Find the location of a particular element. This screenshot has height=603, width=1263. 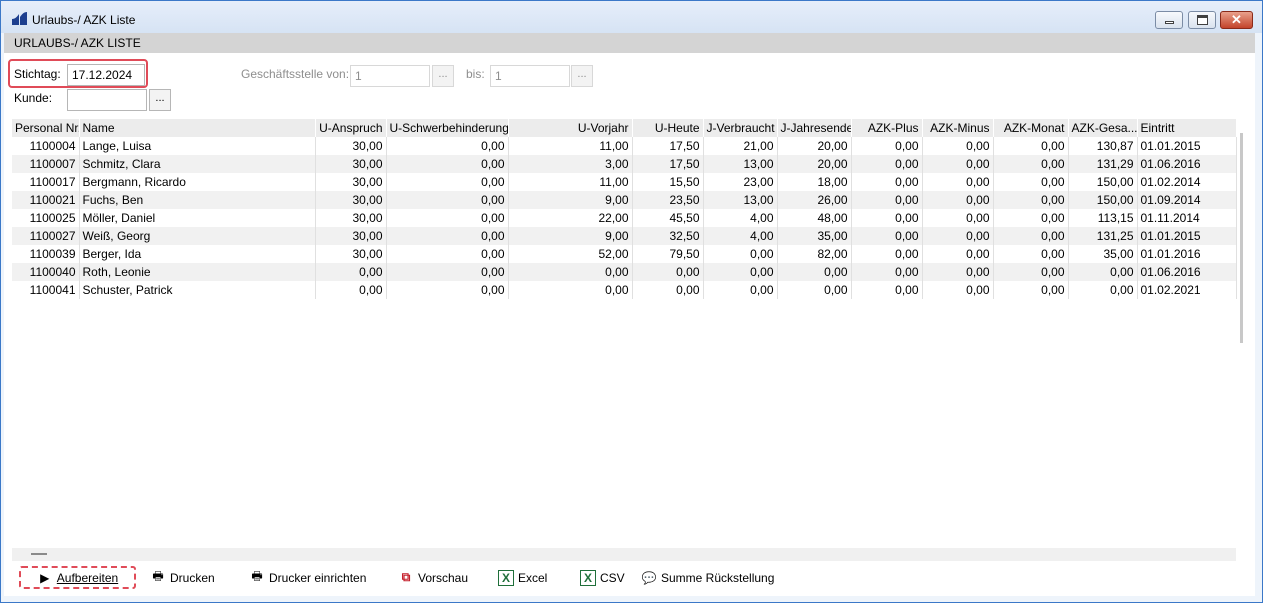

column-header: U-Heute is located at coordinates (668, 128).